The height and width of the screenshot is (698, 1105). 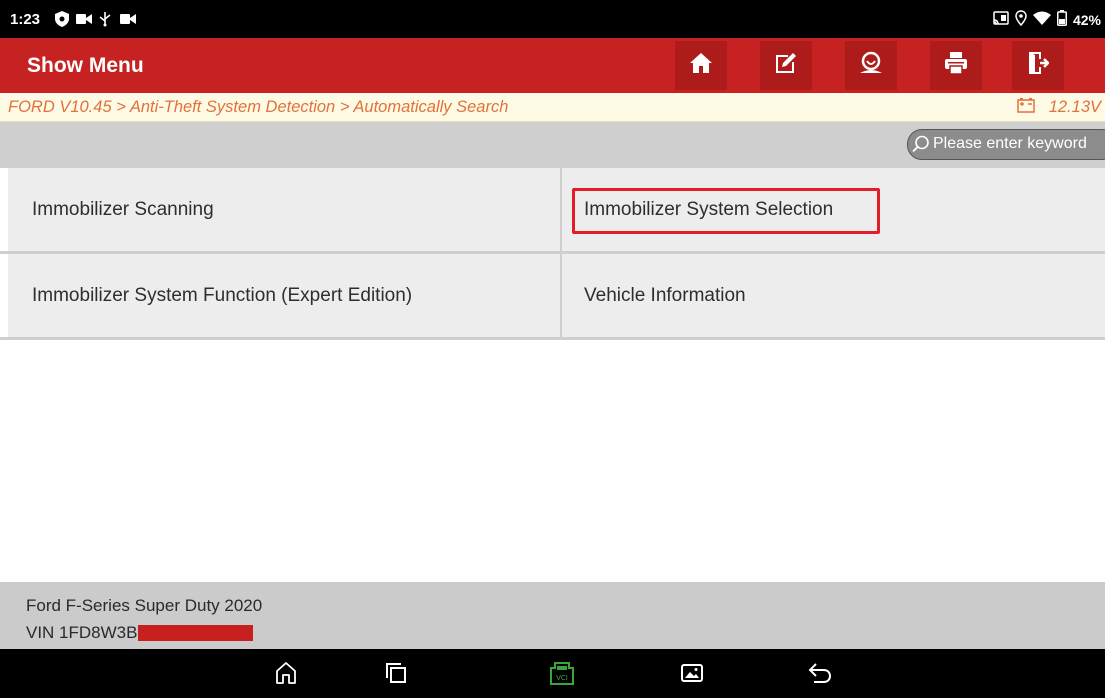 I want to click on search-icon, so click(x=921, y=146).